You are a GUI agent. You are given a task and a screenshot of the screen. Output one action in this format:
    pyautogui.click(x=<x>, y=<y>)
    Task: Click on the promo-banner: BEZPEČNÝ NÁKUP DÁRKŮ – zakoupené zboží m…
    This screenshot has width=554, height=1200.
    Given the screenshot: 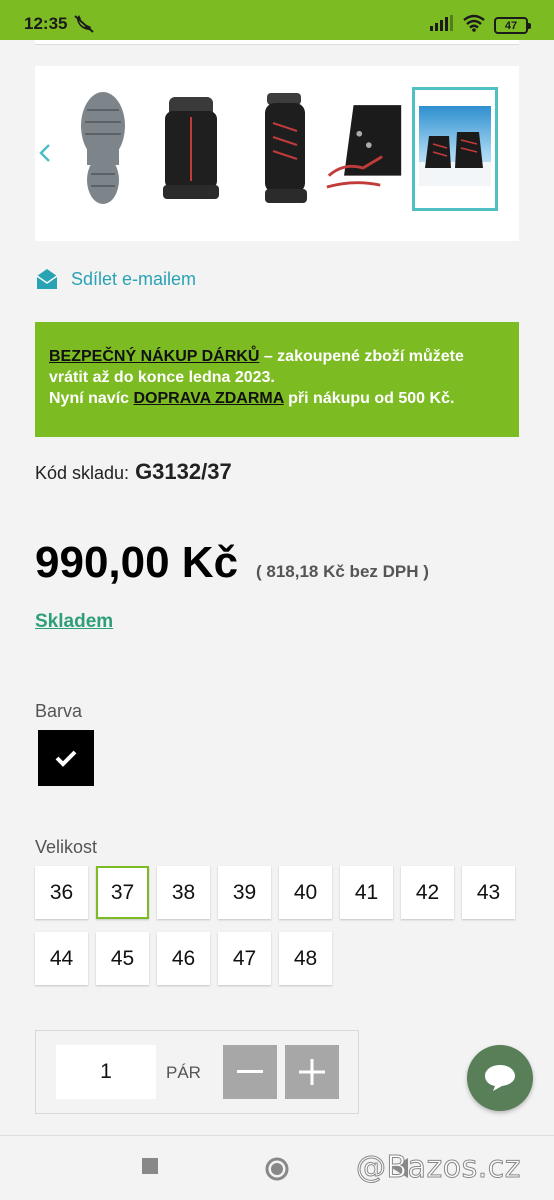 What is the action you would take?
    pyautogui.click(x=277, y=379)
    